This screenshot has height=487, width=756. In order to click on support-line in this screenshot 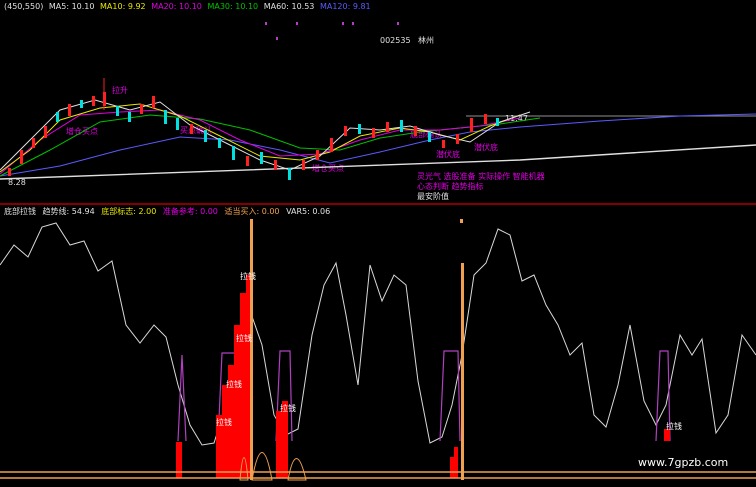, I will do `click(378, 162)`.